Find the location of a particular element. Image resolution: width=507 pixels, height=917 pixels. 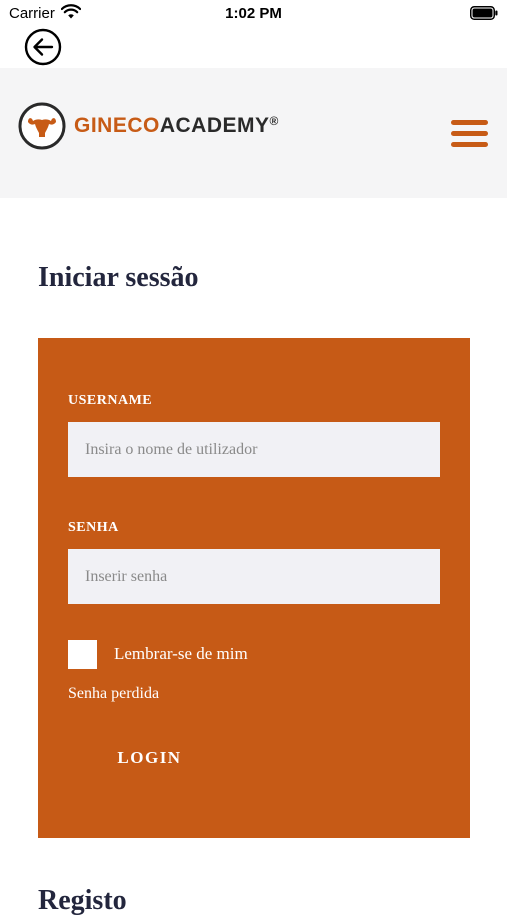

username-label: USERNAME is located at coordinates (110, 400).